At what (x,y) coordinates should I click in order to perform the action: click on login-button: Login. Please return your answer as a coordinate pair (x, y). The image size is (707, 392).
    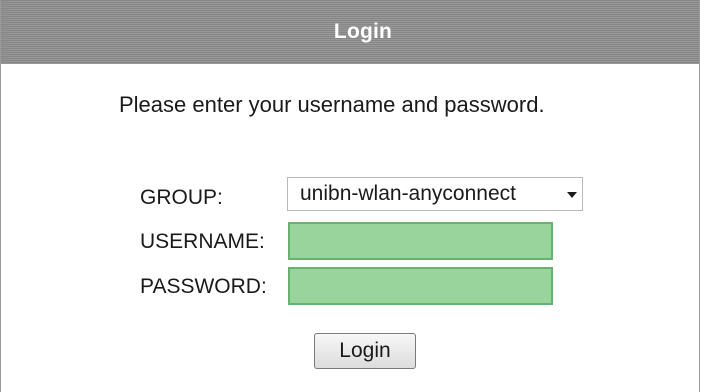
    Looking at the image, I should click on (365, 351).